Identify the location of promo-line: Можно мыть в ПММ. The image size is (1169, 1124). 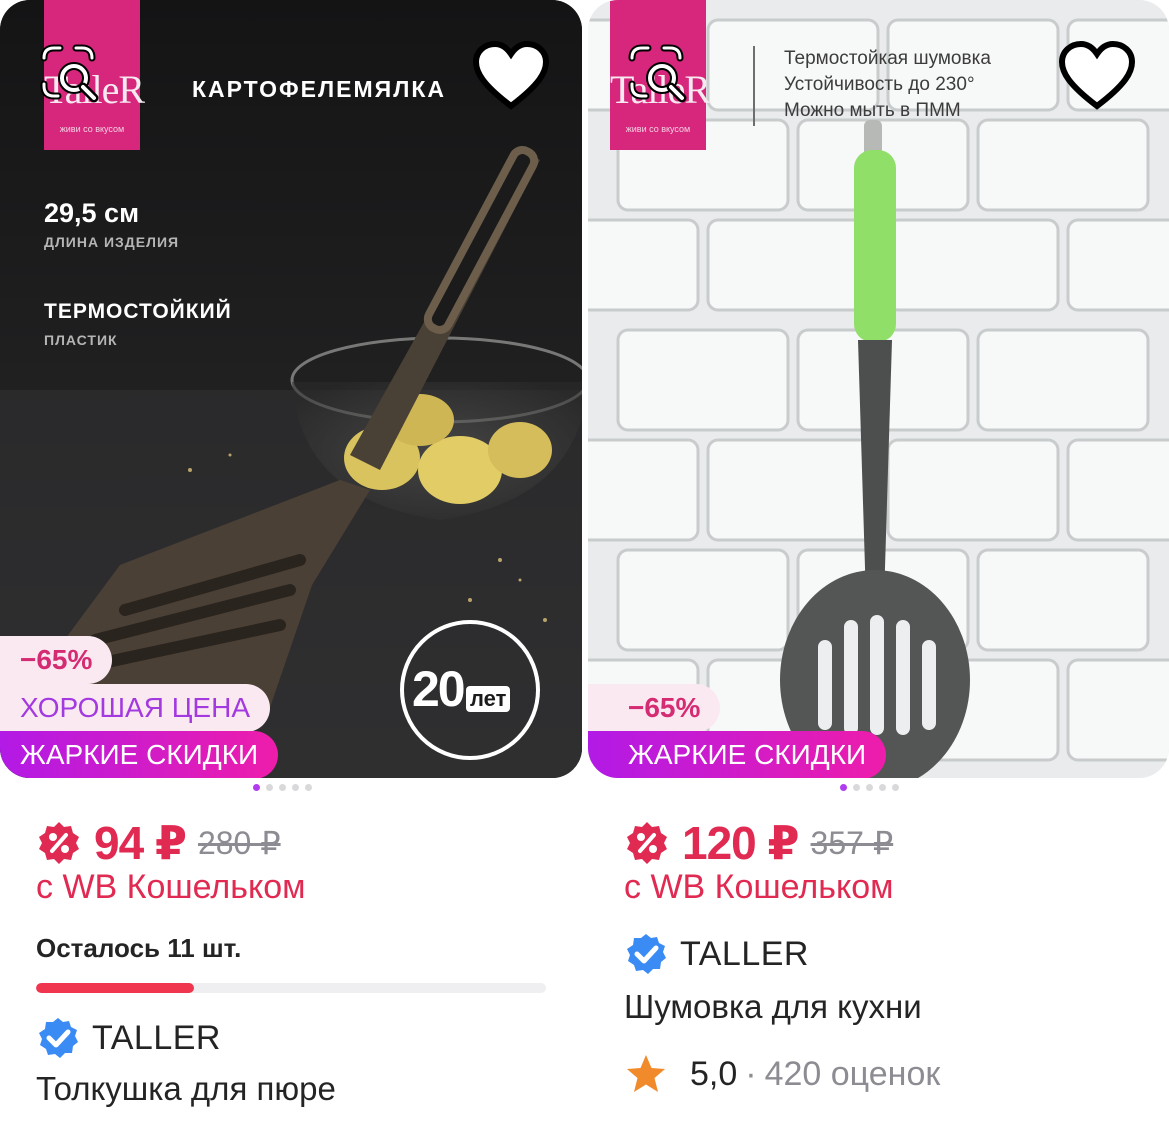
(872, 110).